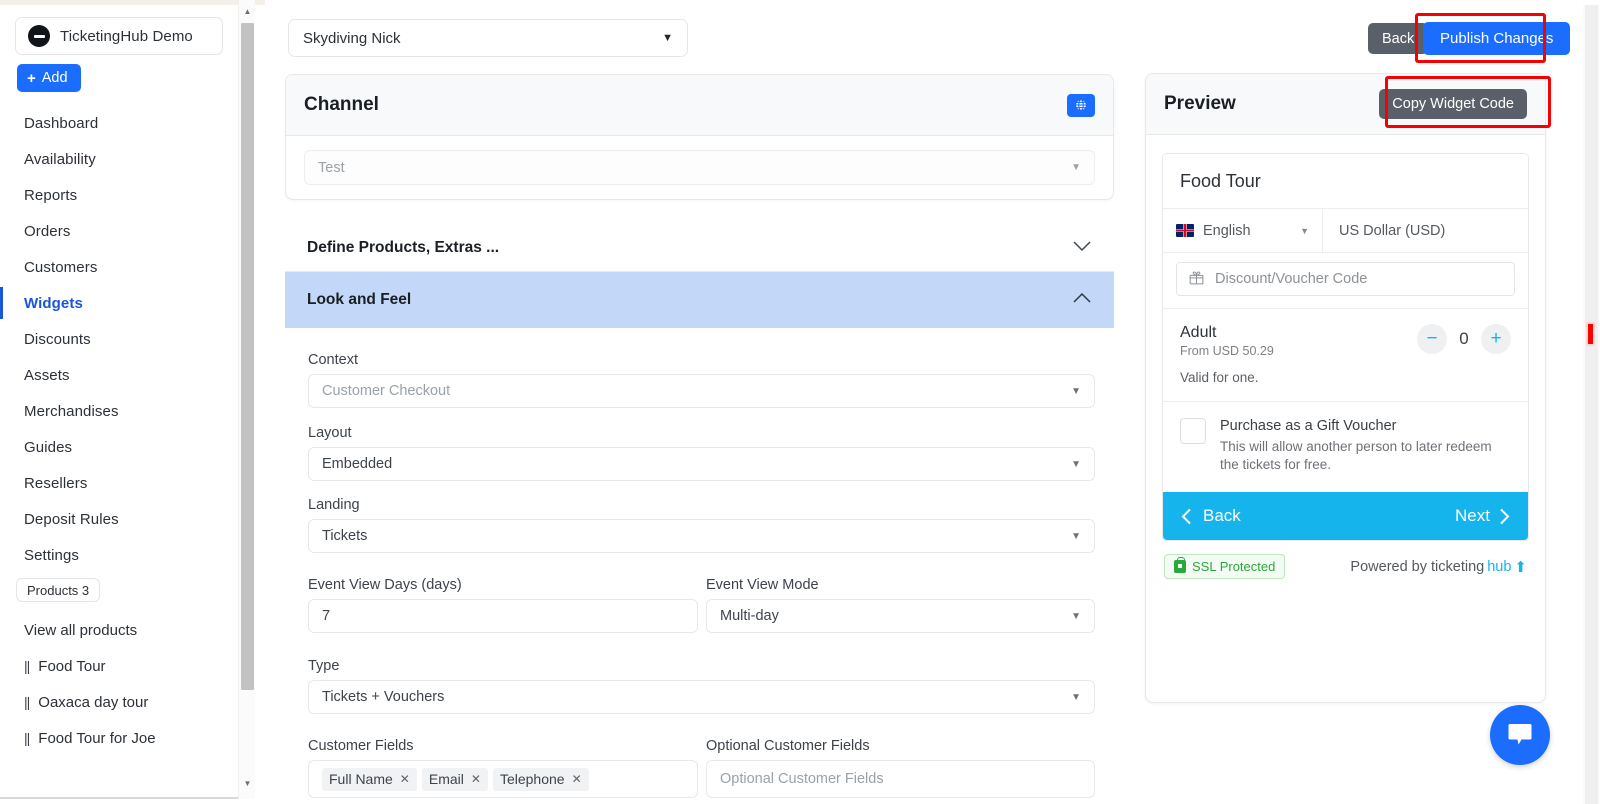 Image resolution: width=1600 pixels, height=804 pixels. I want to click on scrollbar-annotation-marker, so click(1590, 334).